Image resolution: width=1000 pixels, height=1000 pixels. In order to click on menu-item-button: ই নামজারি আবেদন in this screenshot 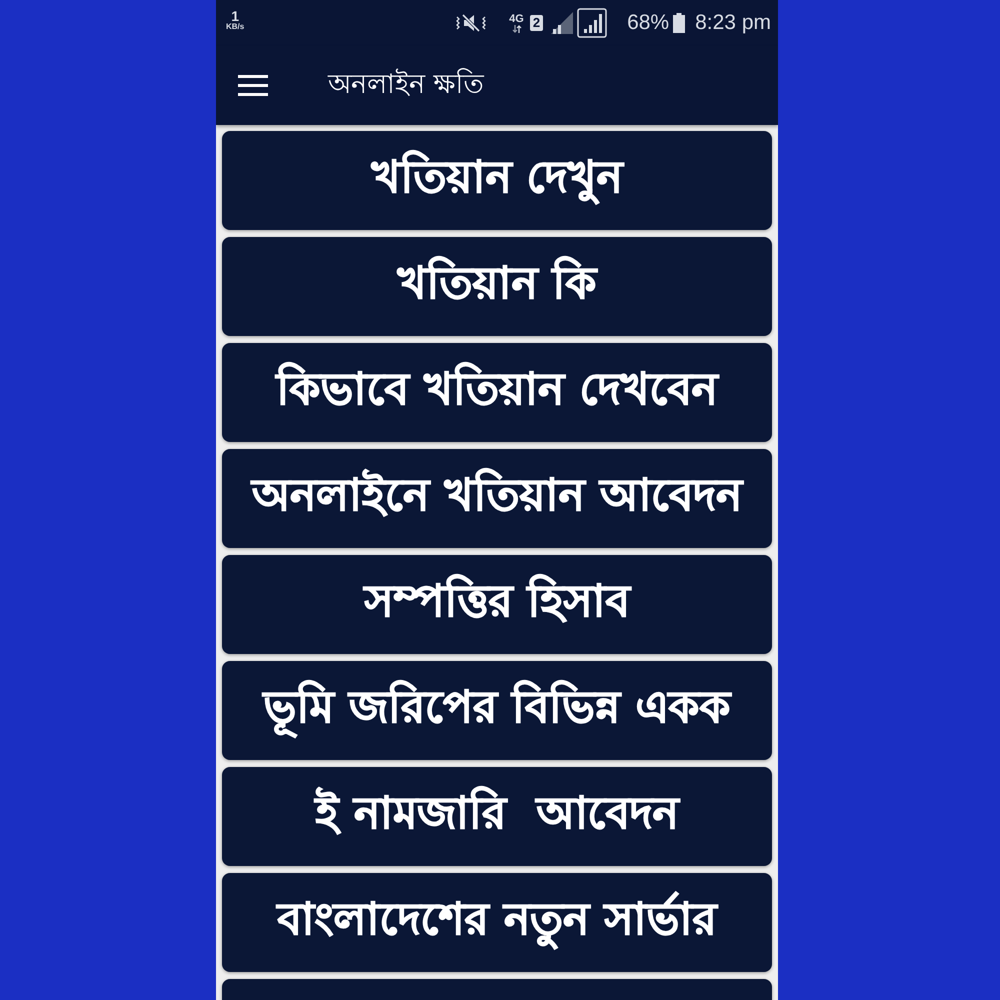, I will do `click(497, 816)`.